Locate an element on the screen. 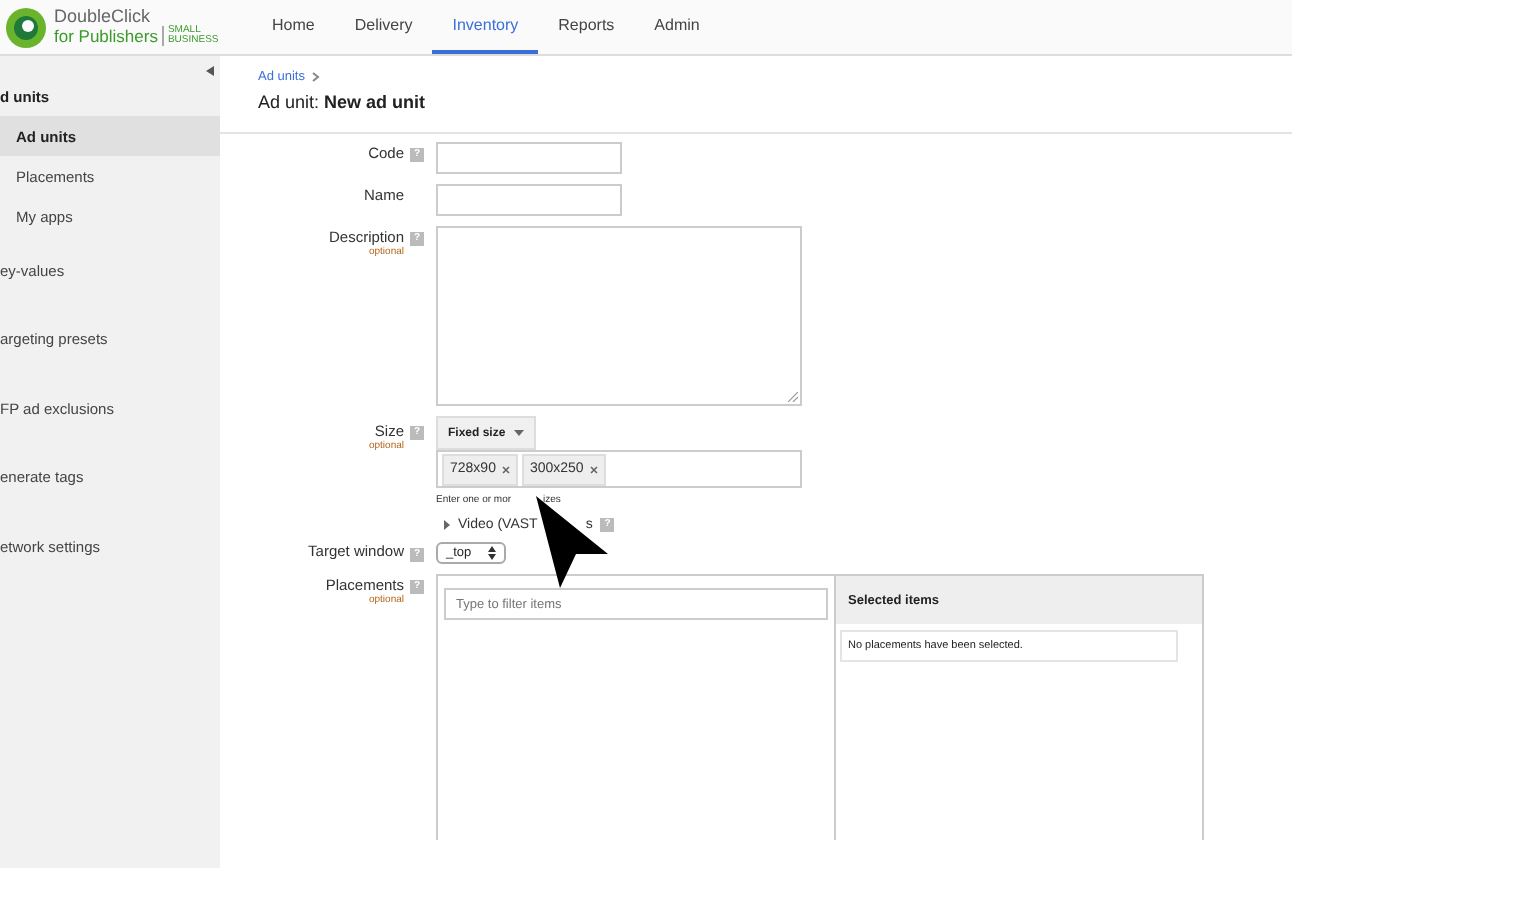 This screenshot has width=1514, height=916. nav-tab: Inventory is located at coordinates (485, 27).